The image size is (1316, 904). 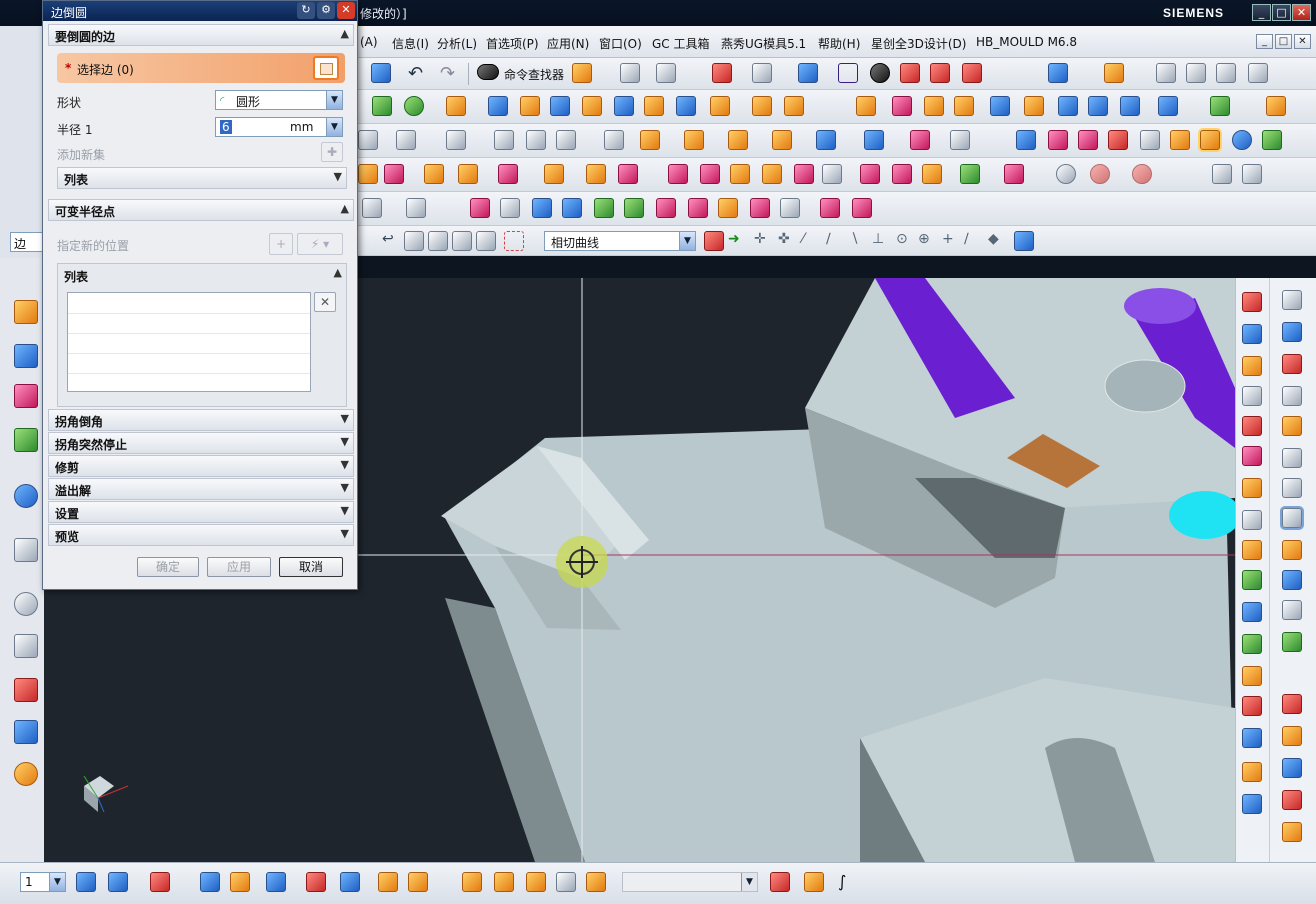 What do you see at coordinates (596, 882) in the screenshot?
I see `assembly-5-icon` at bounding box center [596, 882].